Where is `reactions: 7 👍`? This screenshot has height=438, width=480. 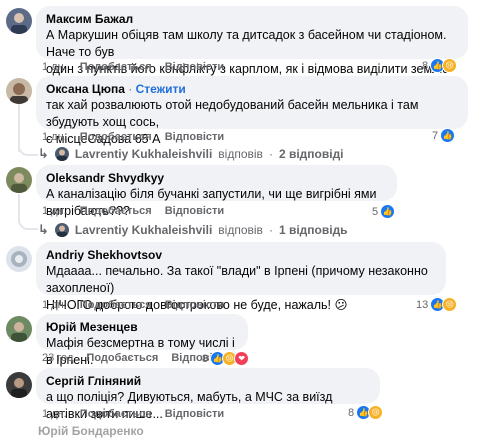
reactions: 7 👍 is located at coordinates (444, 135).